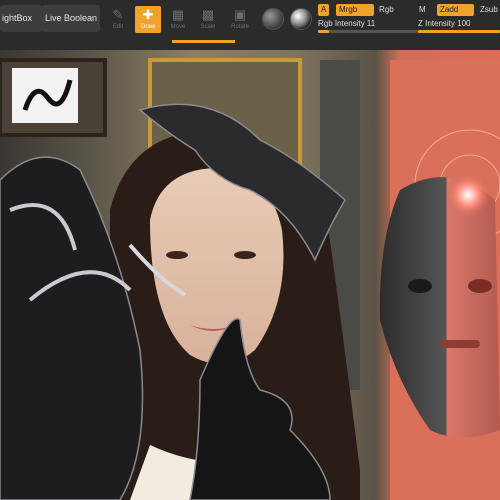 The height and width of the screenshot is (500, 500). Describe the element at coordinates (347, 23) in the screenshot. I see `rgb-intensity-label: Rgb Intensity 11` at that location.